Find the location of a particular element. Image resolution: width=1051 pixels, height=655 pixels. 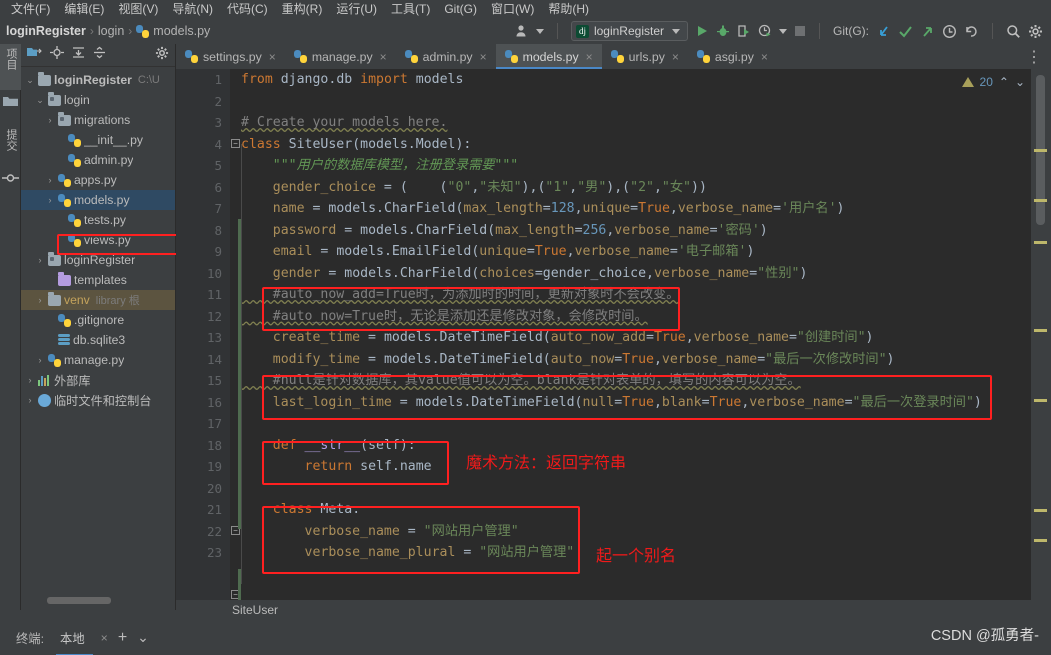

menu-item-navigate: 导航(N) is located at coordinates (192, 9).